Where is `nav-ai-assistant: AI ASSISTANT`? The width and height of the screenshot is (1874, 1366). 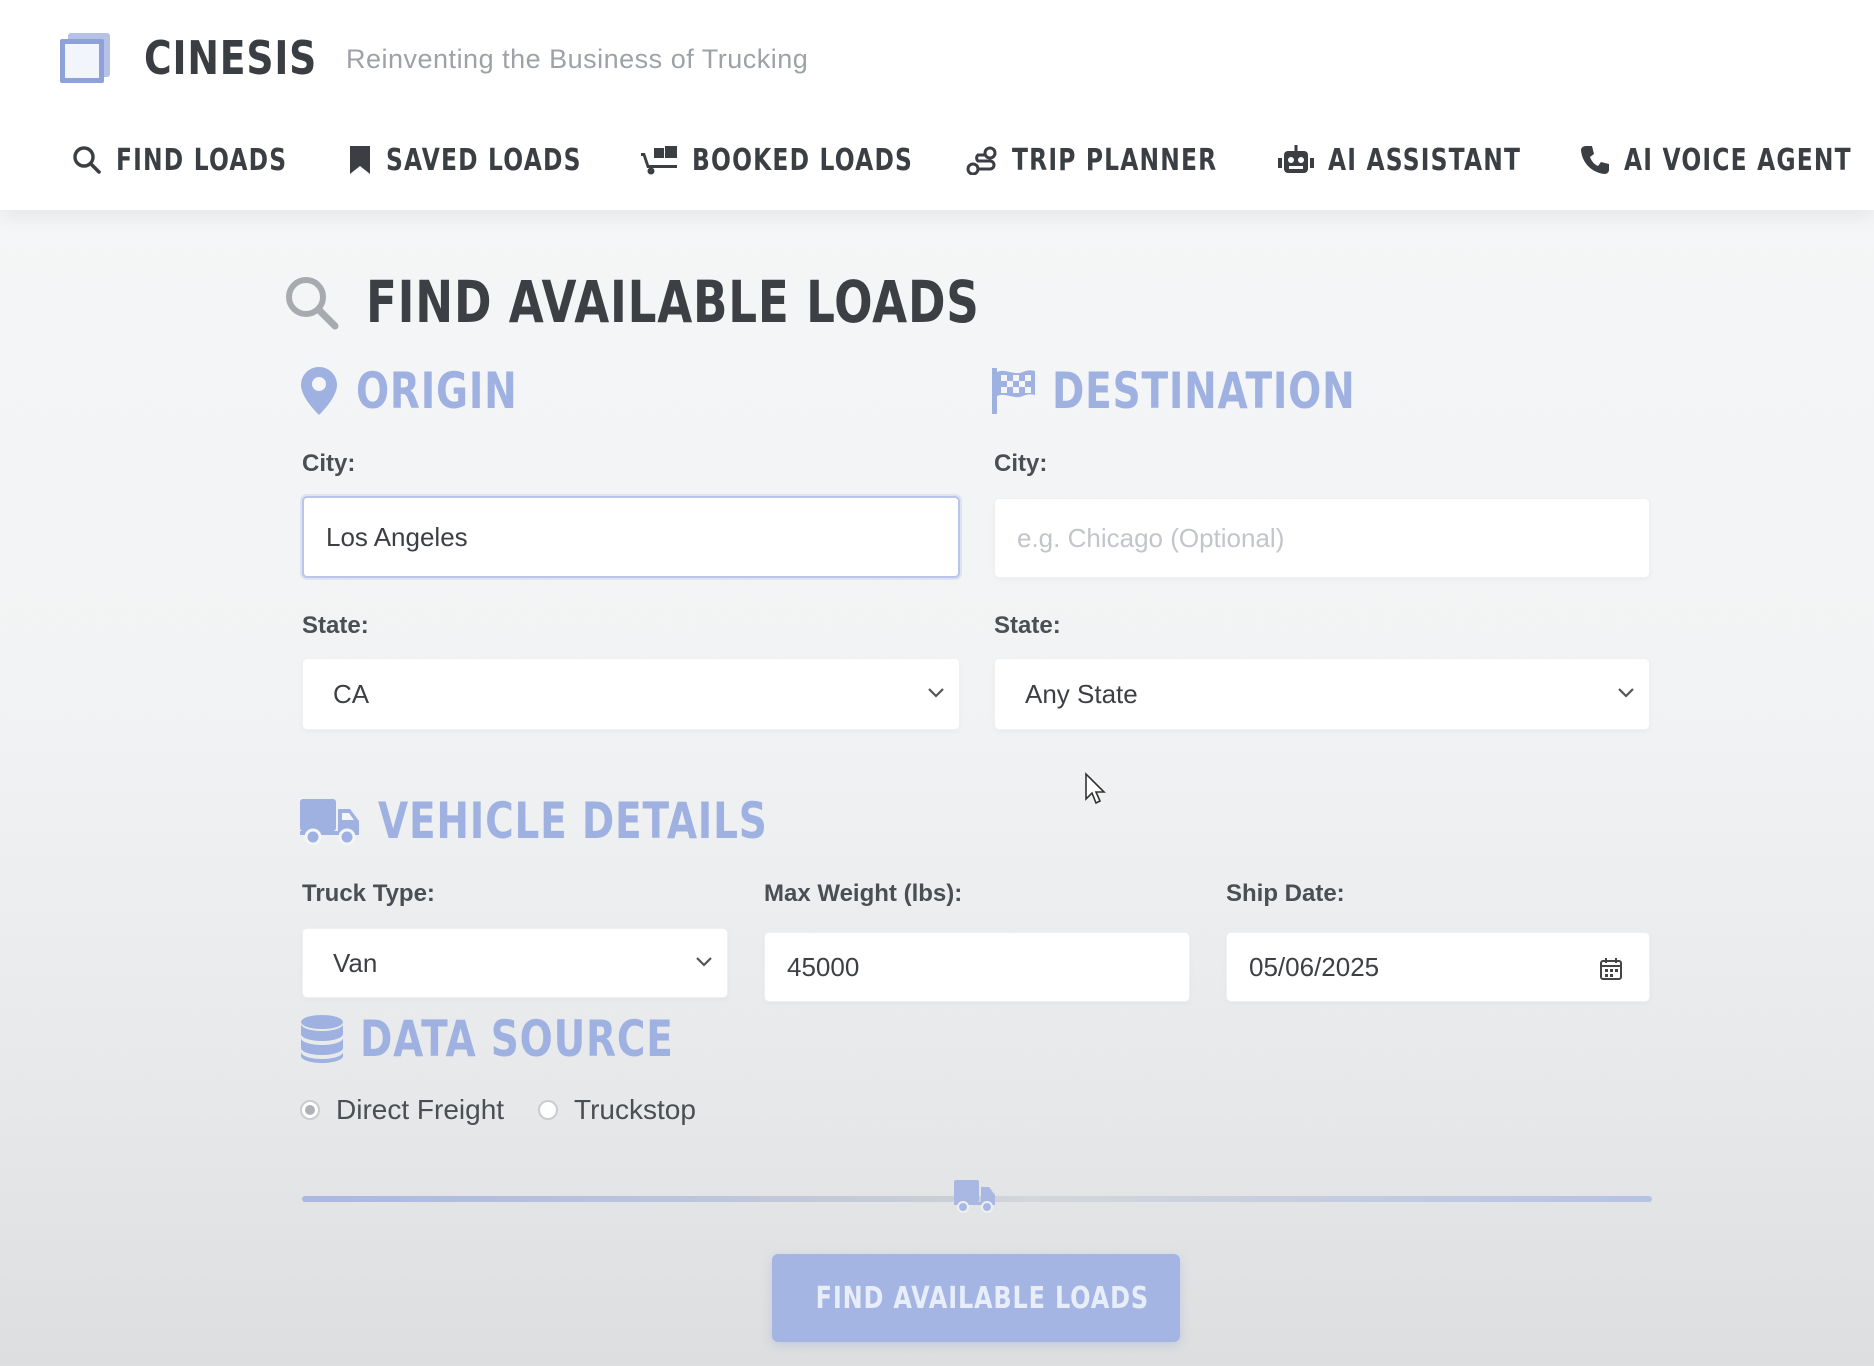 nav-ai-assistant: AI ASSISTANT is located at coordinates (1427, 160).